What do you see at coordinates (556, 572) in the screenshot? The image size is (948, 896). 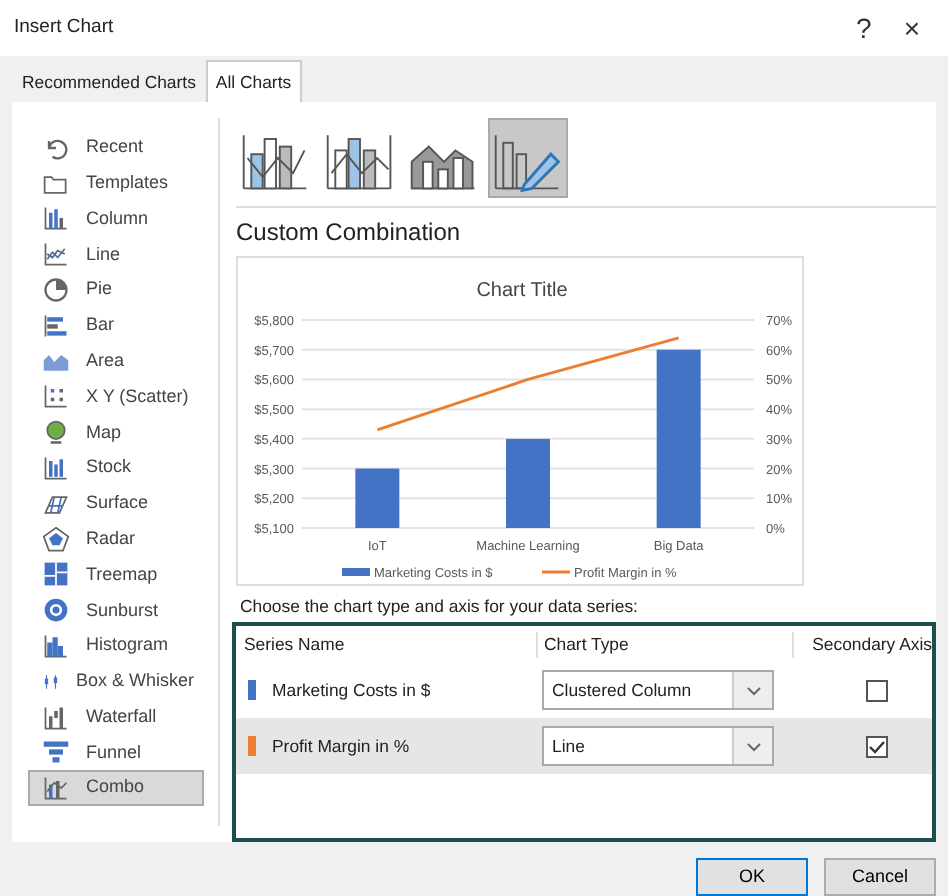 I see `legend-line` at bounding box center [556, 572].